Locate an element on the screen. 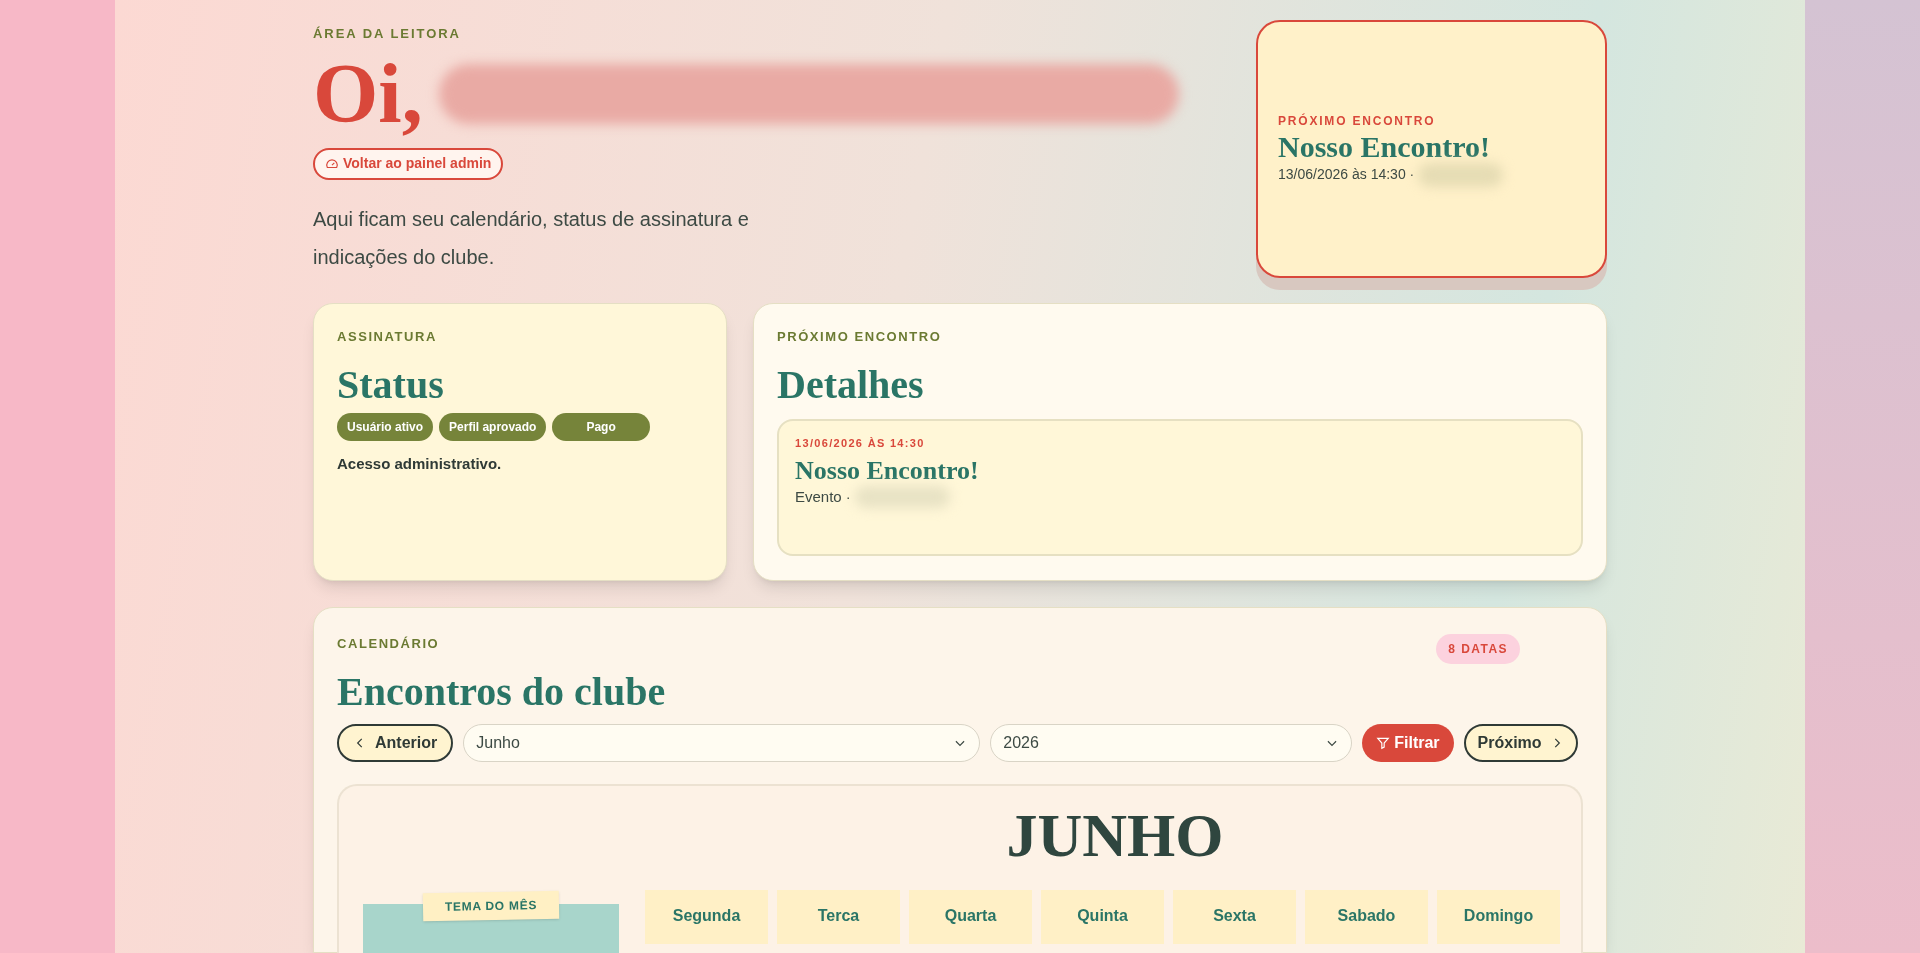 This screenshot has height=953, width=1920. status-badge: Perfil aprovado is located at coordinates (493, 426).